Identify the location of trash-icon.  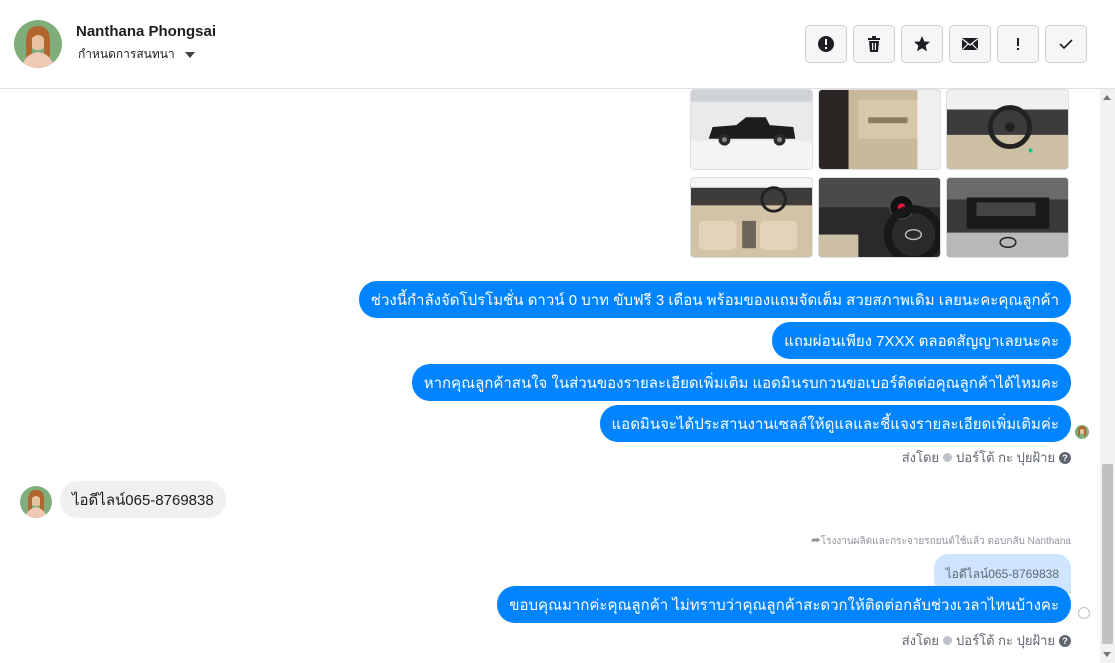
(874, 44).